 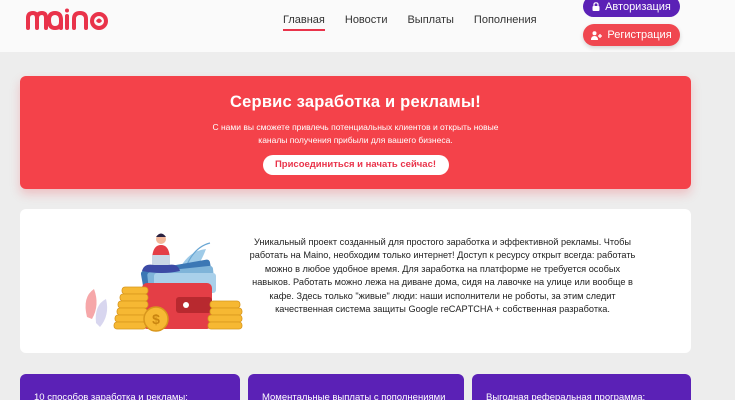 What do you see at coordinates (111, 396) in the screenshot?
I see `feature-card-label: 10 способов заработка и рекламы:` at bounding box center [111, 396].